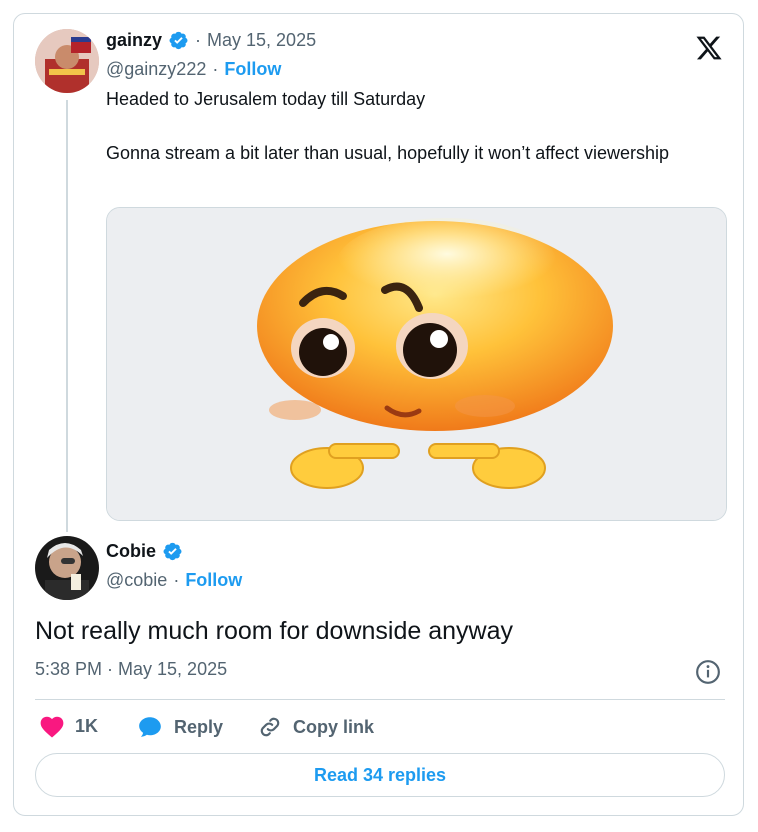 This screenshot has height=832, width=758. Describe the element at coordinates (380, 699) in the screenshot. I see `actions-divider` at that location.